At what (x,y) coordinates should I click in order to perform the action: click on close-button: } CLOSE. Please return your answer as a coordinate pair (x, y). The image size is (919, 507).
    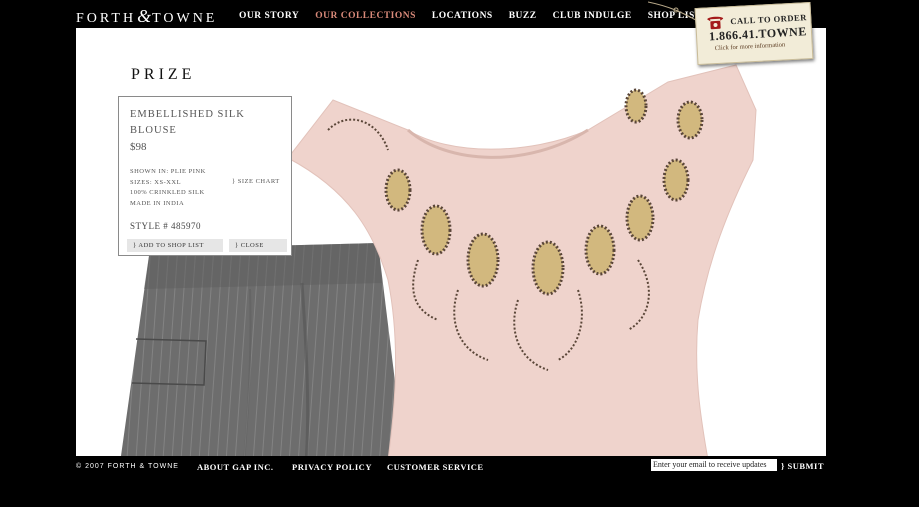
    Looking at the image, I should click on (258, 245).